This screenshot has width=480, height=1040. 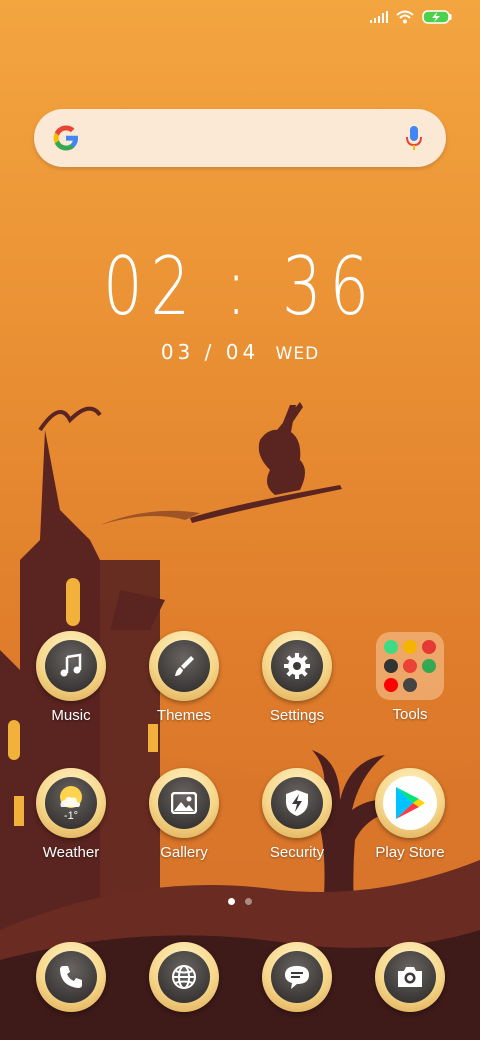 What do you see at coordinates (240, 138) in the screenshot?
I see `google-search-bar` at bounding box center [240, 138].